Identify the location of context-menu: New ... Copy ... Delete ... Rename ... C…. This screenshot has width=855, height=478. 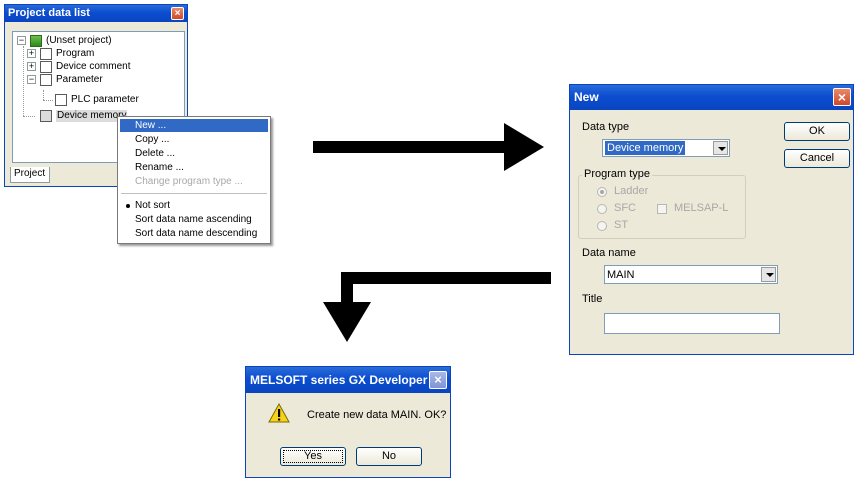
(194, 180).